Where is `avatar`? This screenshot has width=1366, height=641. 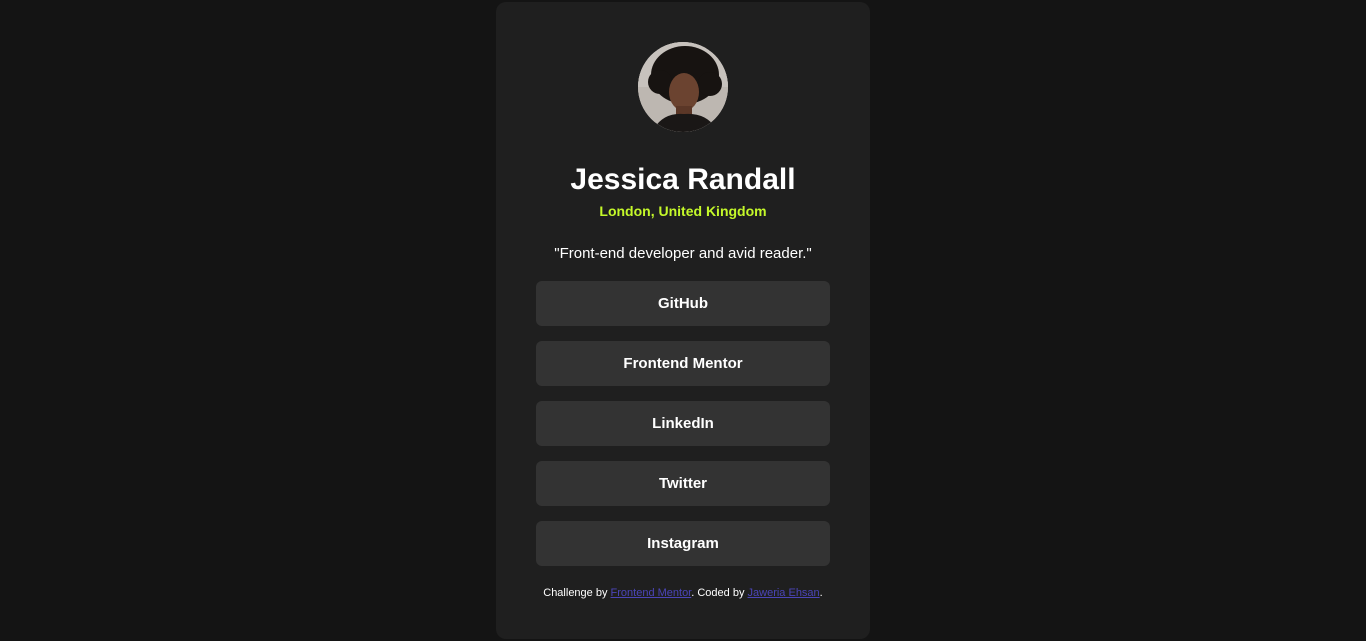
avatar is located at coordinates (683, 87).